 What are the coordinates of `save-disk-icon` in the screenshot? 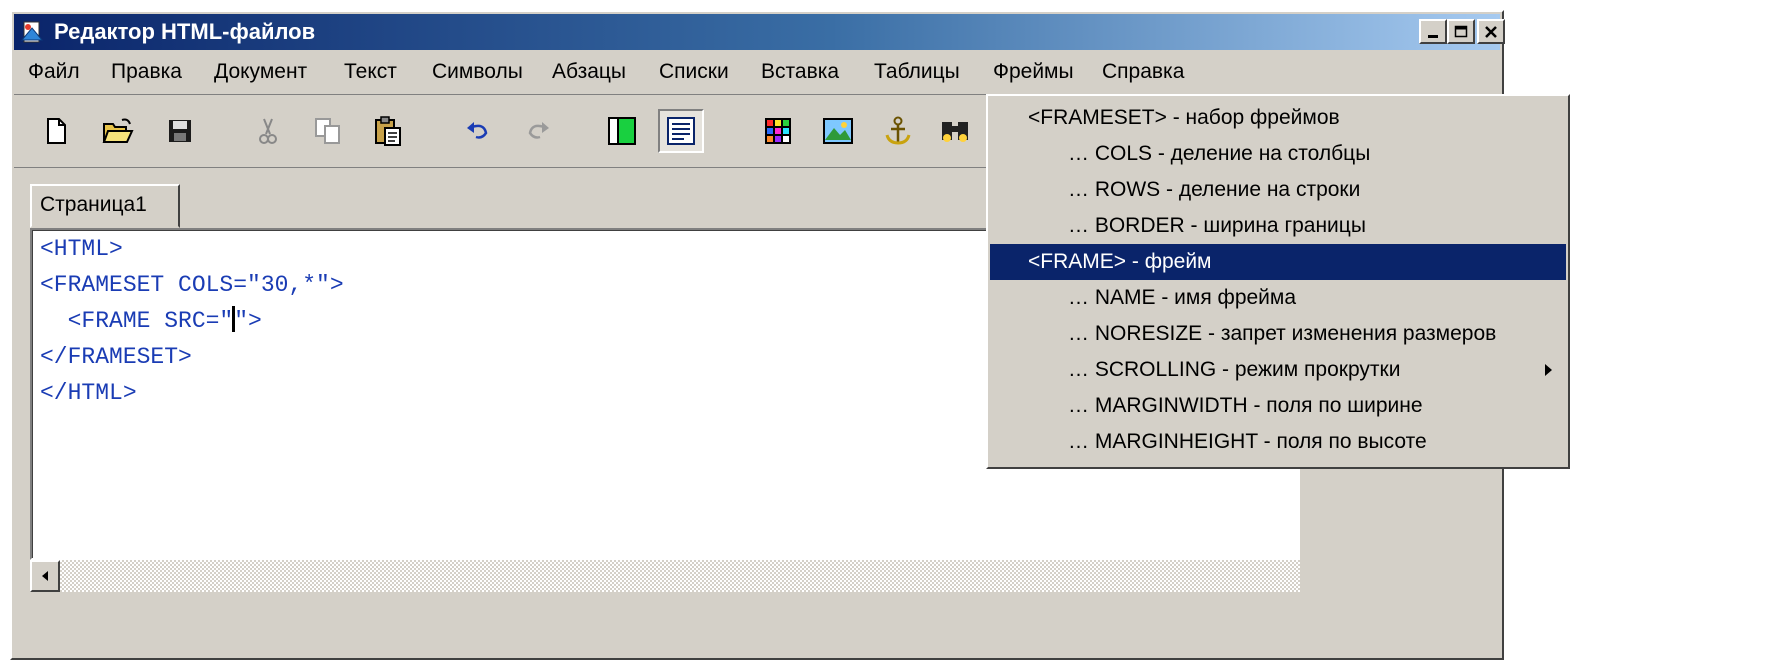 It's located at (180, 131).